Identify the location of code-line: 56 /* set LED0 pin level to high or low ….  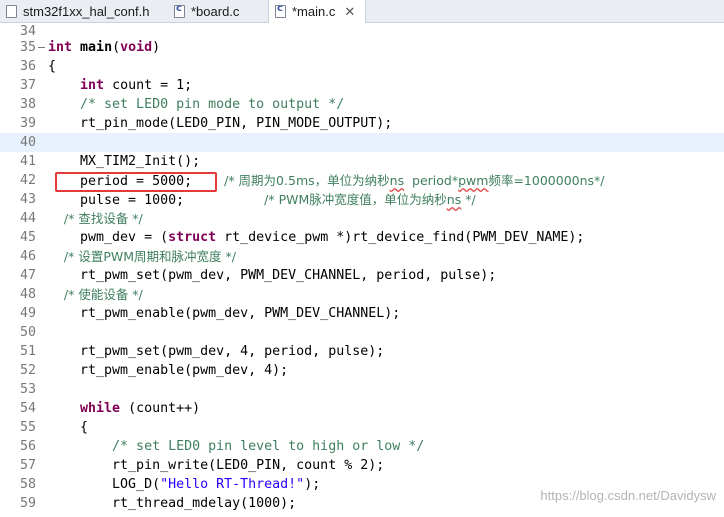
(362, 446).